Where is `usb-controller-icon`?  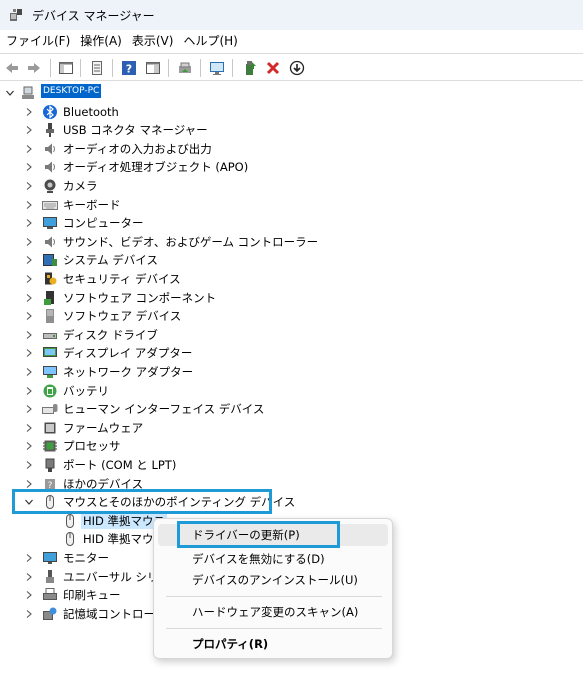
usb-controller-icon is located at coordinates (50, 576).